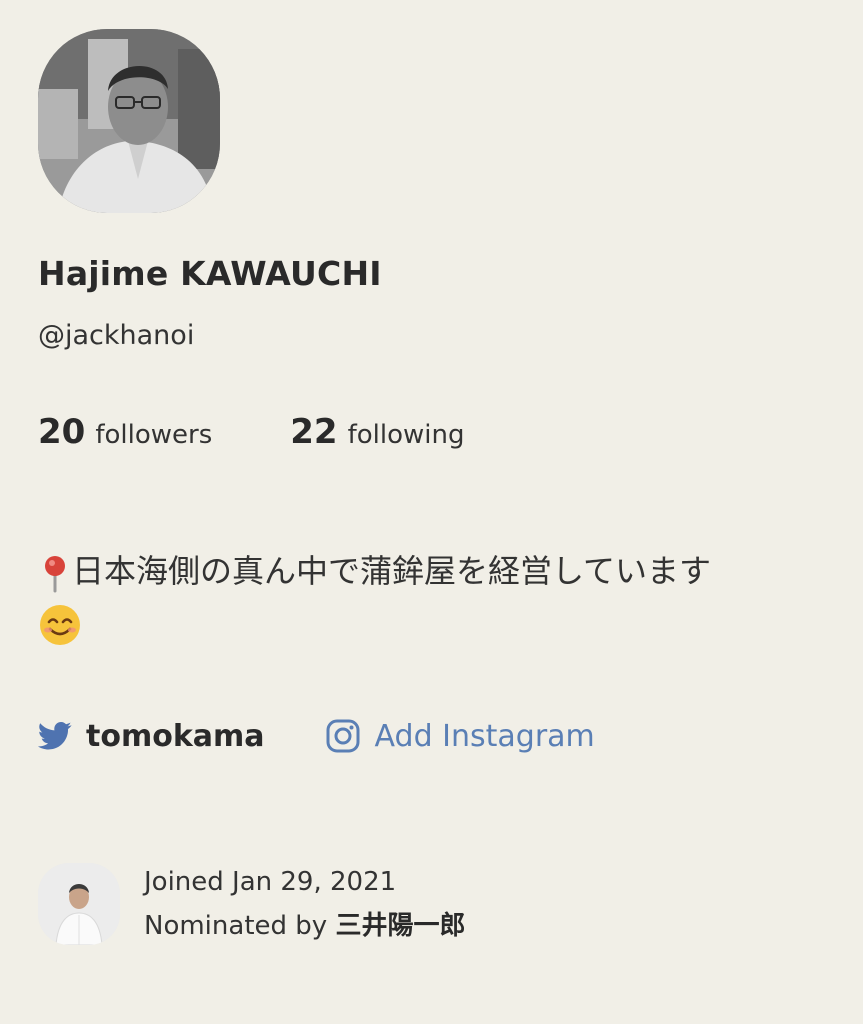  I want to click on add-instagram-link: Add Instagram, so click(460, 736).